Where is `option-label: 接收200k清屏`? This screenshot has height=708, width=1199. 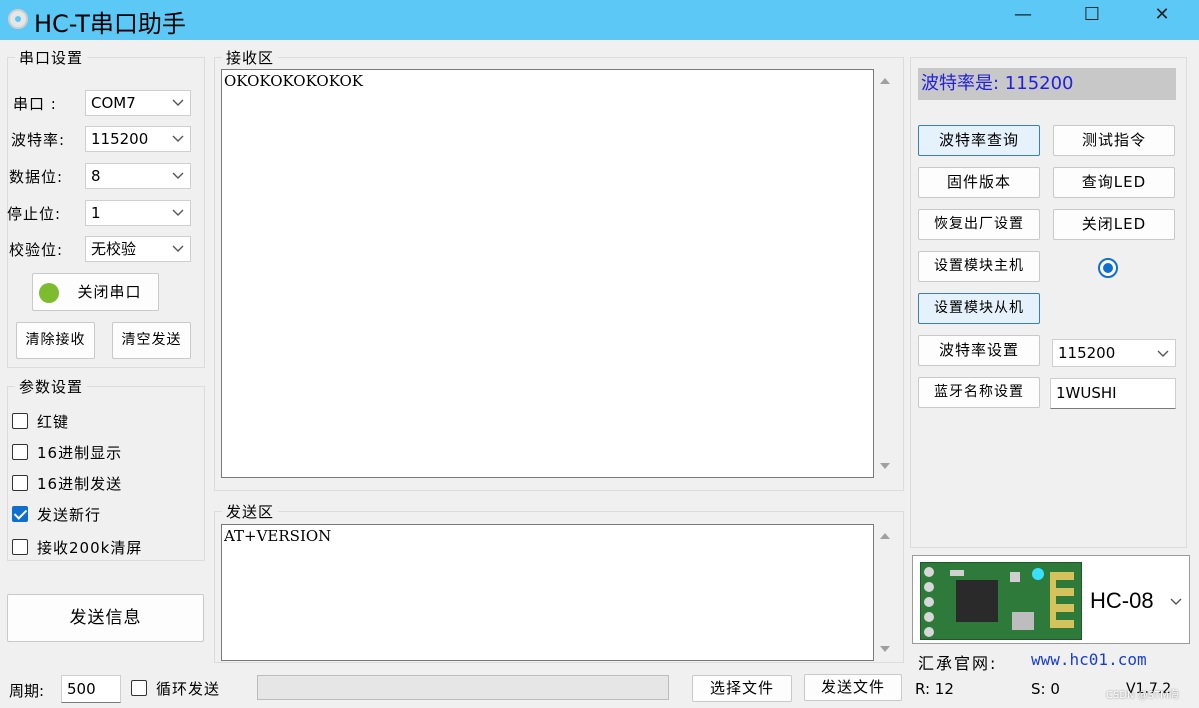
option-label: 接收200k清屏 is located at coordinates (90, 548).